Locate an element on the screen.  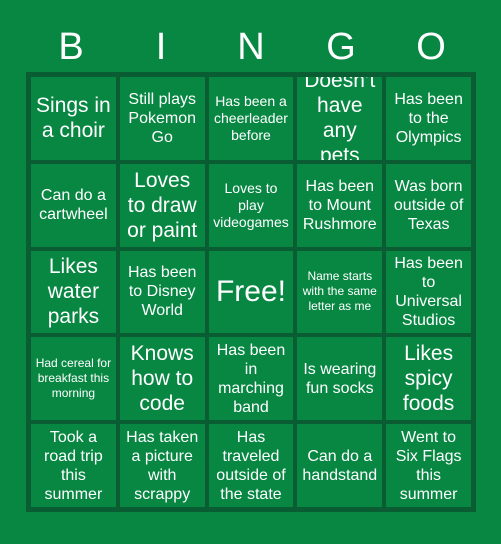
bingo-cell-r5c1: Took a road trip this summer is located at coordinates (73, 465).